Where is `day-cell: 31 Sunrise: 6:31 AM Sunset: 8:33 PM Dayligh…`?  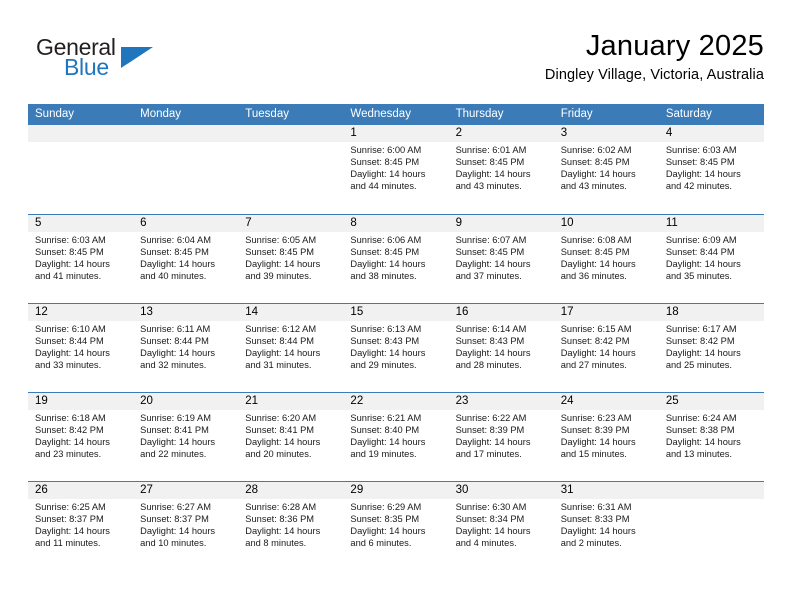 day-cell: 31 Sunrise: 6:31 AM Sunset: 8:33 PM Dayligh… is located at coordinates (606, 526).